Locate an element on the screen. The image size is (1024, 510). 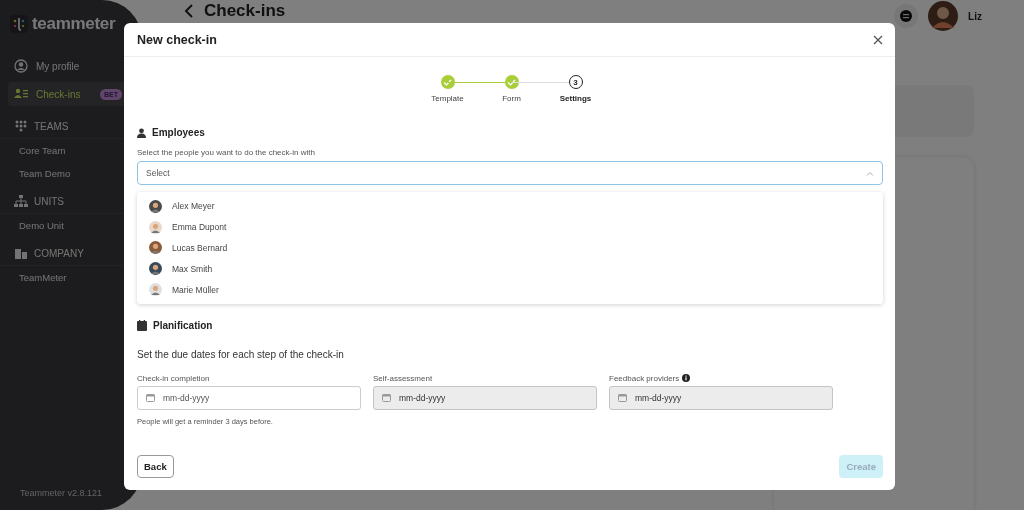
chat-icon is located at coordinates (906, 16).